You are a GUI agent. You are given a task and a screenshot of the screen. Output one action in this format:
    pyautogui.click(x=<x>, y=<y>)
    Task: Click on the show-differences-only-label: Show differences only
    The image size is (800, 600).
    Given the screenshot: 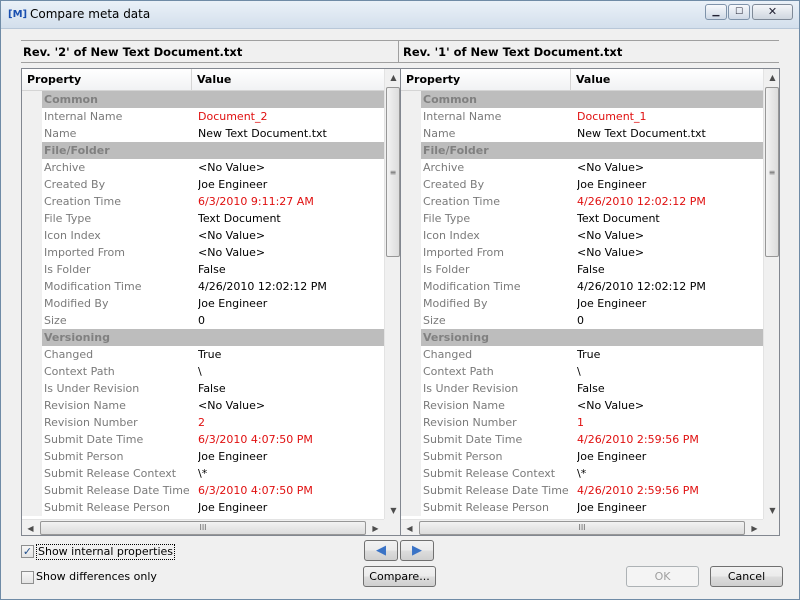 What is the action you would take?
    pyautogui.click(x=96, y=577)
    